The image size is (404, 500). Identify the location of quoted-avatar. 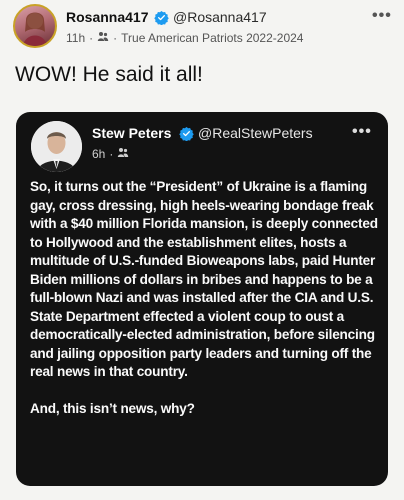
(56, 146).